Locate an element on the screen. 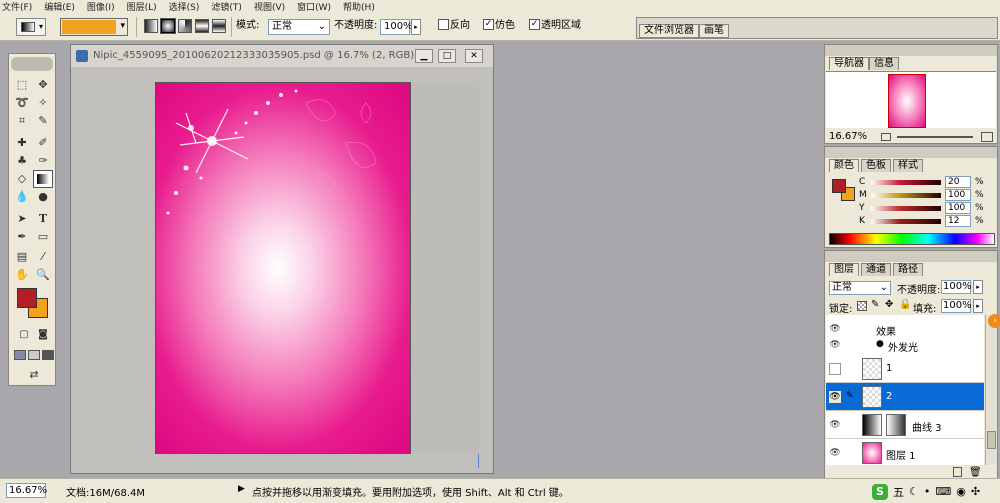 This screenshot has height=503, width=1000. pen-tool-icon: ✒ is located at coordinates (22, 237).